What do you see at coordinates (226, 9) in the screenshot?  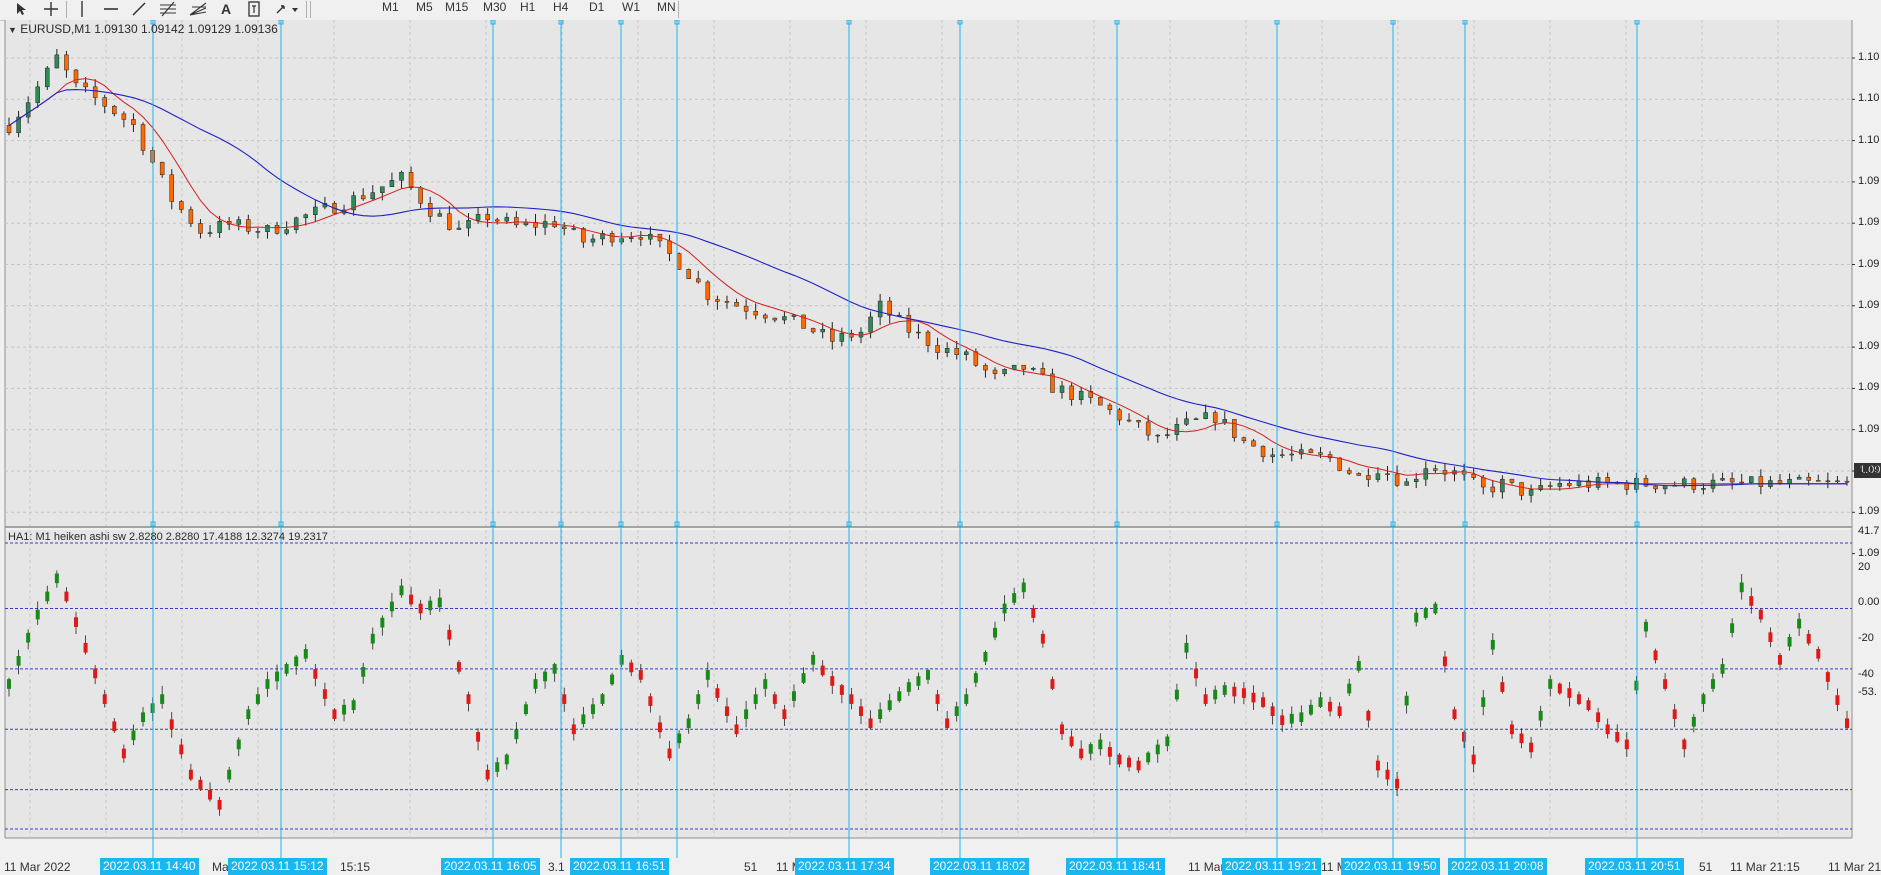 I see `text-icon: A` at bounding box center [226, 9].